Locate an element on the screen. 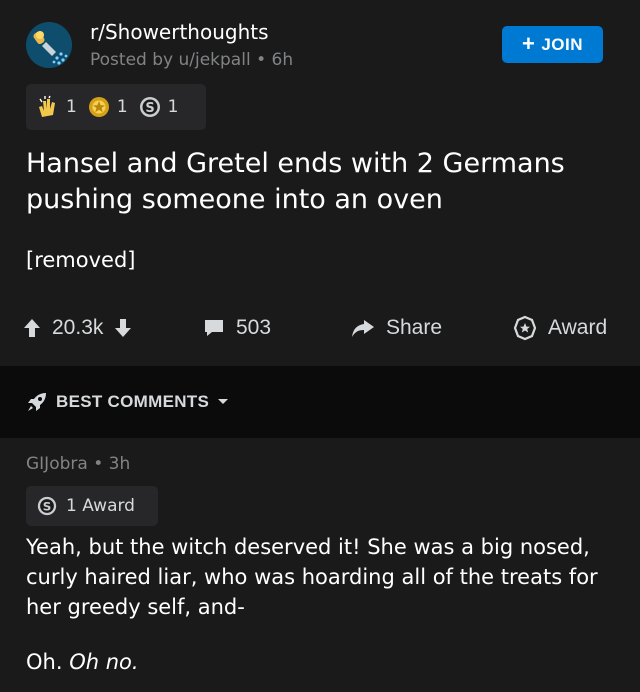 This screenshot has width=640, height=692. gold-award-icon is located at coordinates (98, 107).